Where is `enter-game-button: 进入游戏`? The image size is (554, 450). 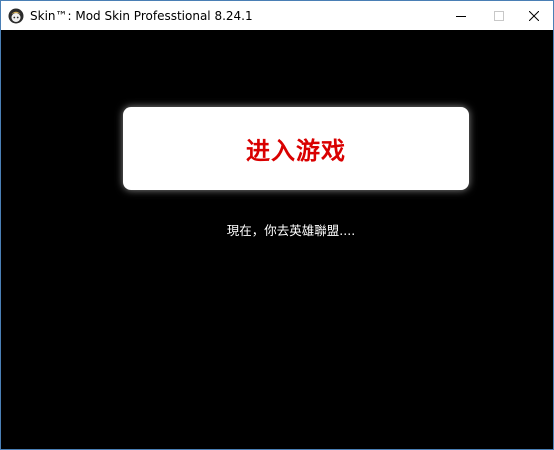 enter-game-button: 进入游戏 is located at coordinates (296, 148).